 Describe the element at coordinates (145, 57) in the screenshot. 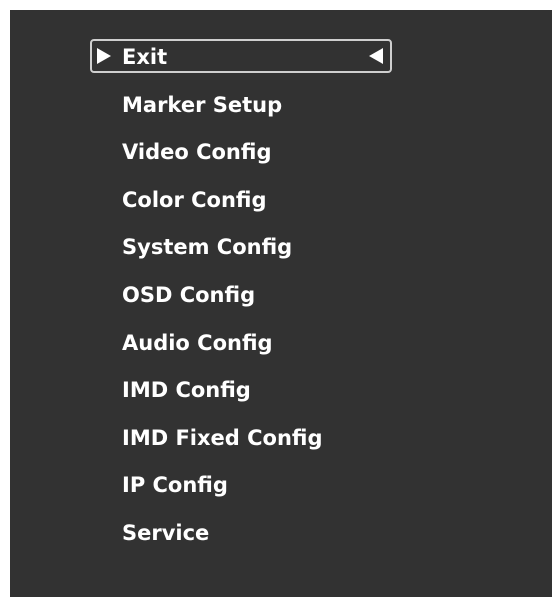

I see `menu-item-label: Exit` at that location.